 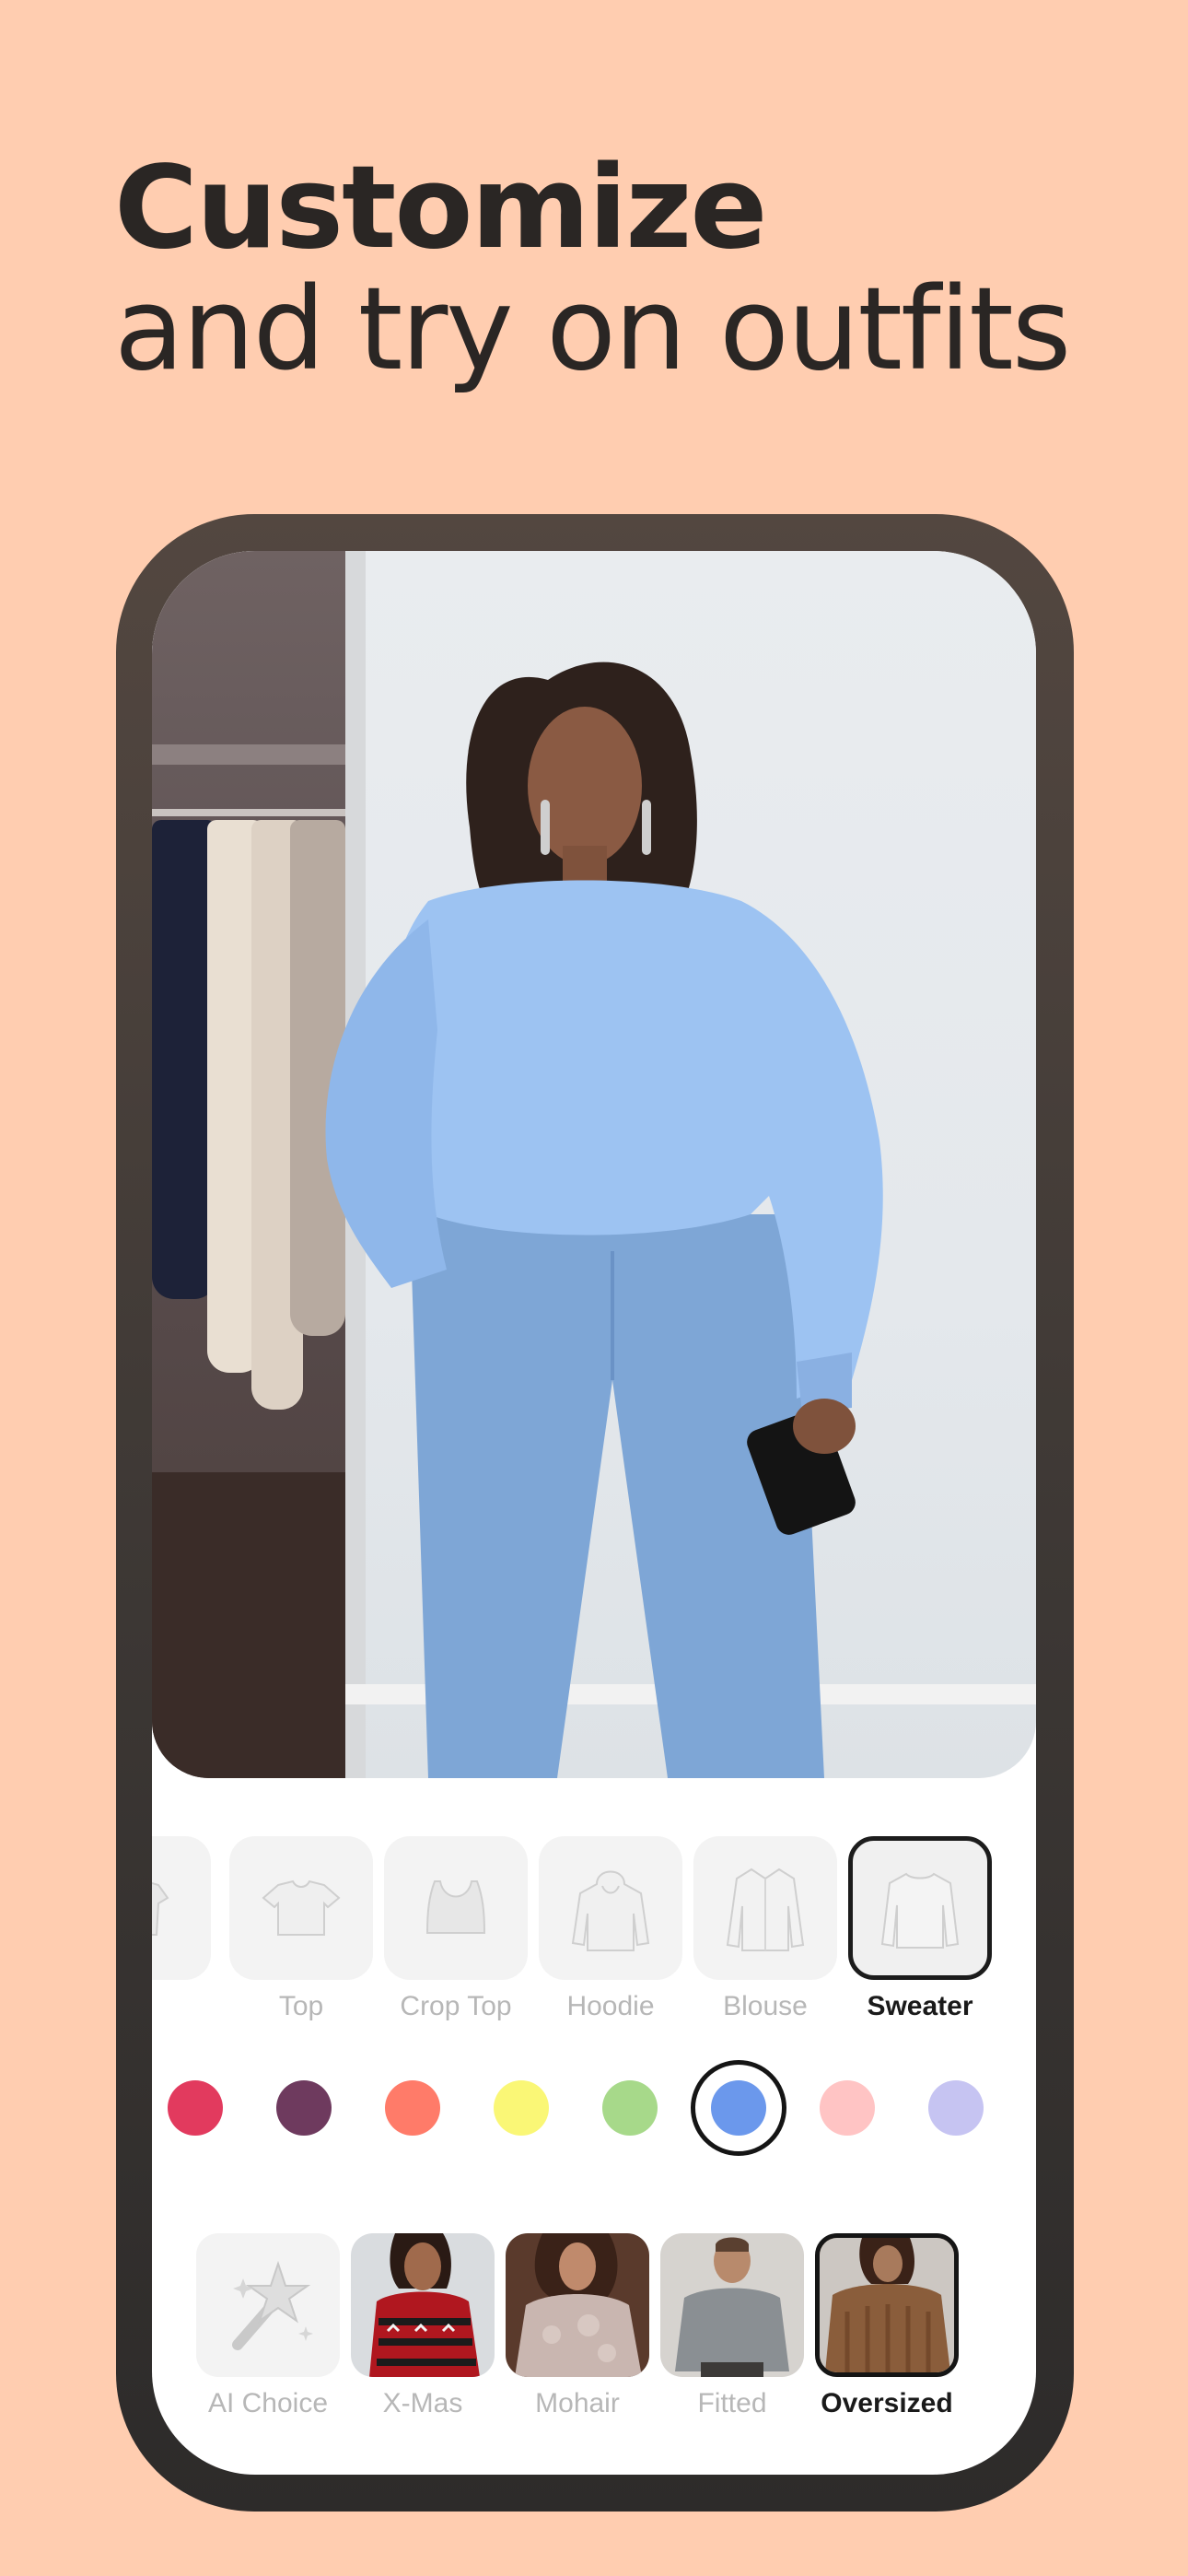 I want to click on style-strip: AI Choice X-Mas Mohair Fitted Oversized, so click(x=594, y=2325).